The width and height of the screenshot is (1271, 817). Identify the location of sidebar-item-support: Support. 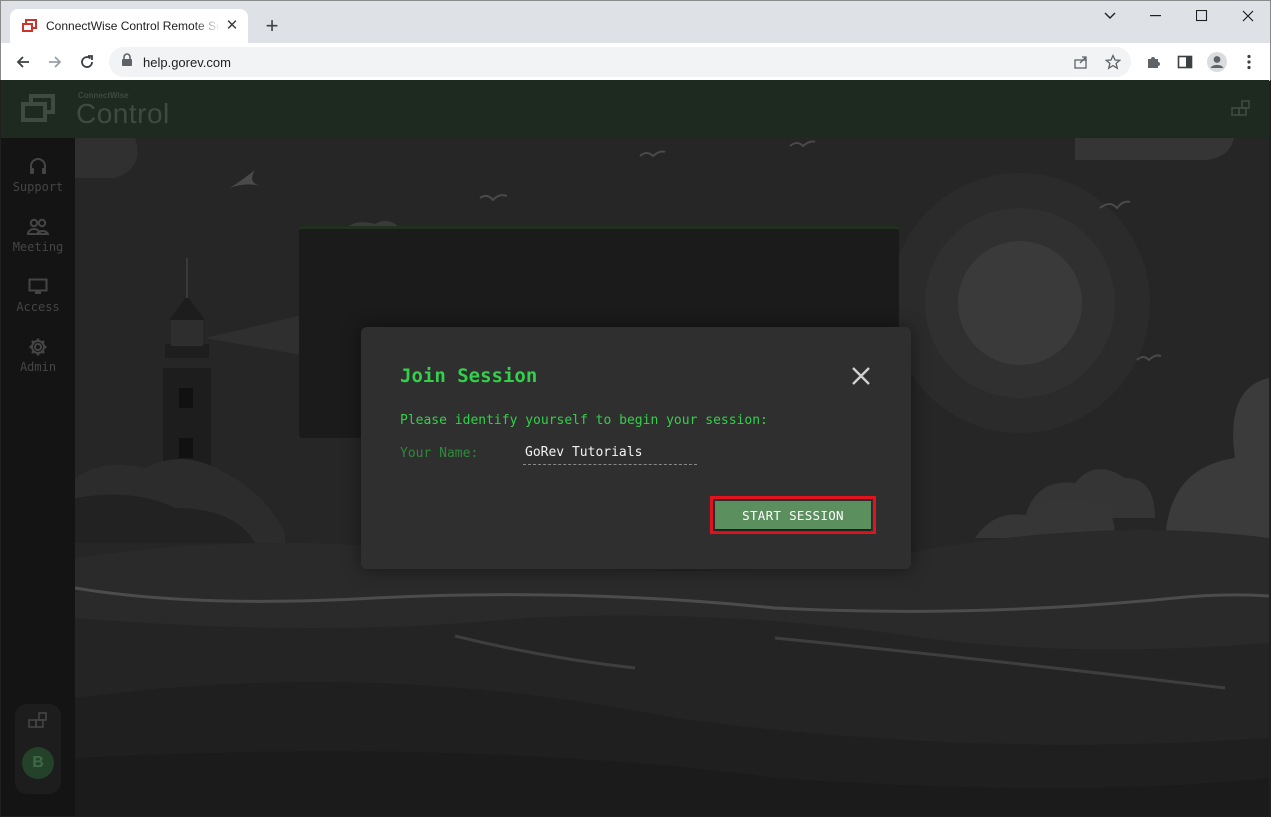
(38, 184).